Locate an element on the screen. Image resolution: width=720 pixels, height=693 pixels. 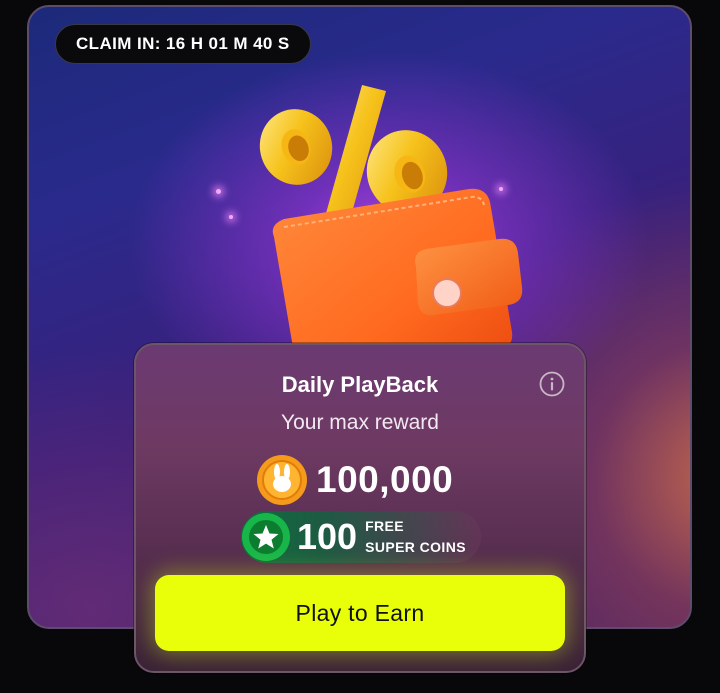
super-coins-amount: 100 is located at coordinates (327, 536).